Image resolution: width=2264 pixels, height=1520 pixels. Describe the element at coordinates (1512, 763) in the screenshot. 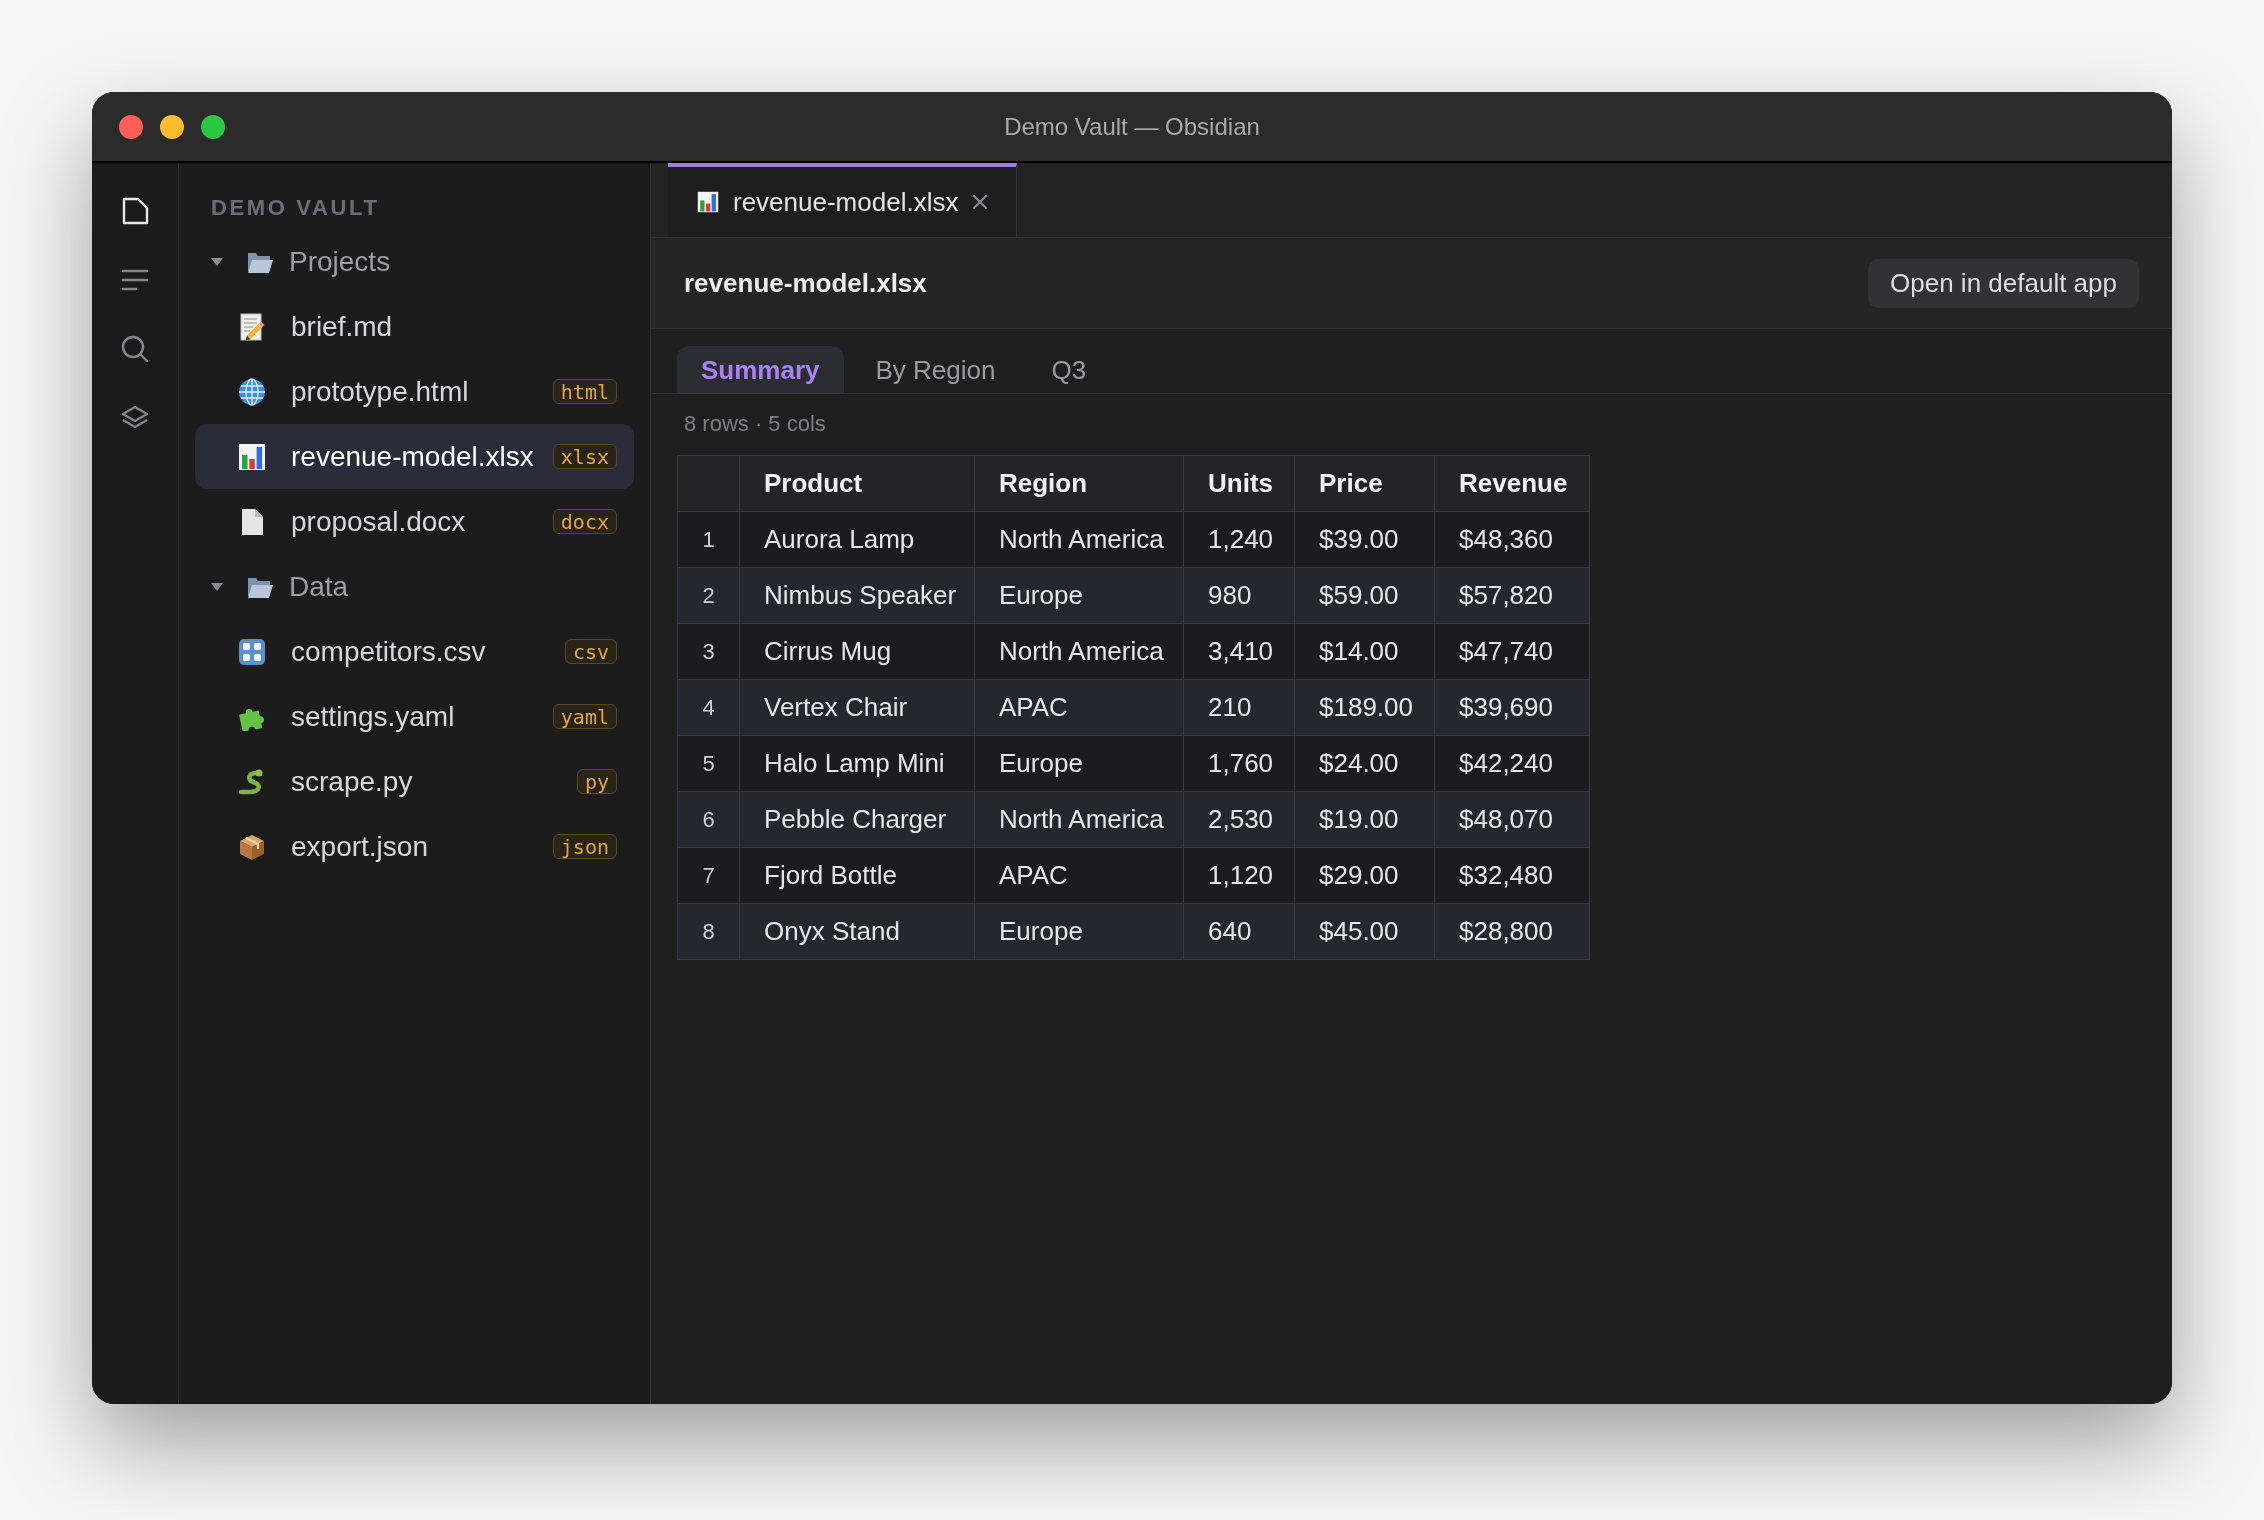

I see `table-cell: $42,240` at that location.